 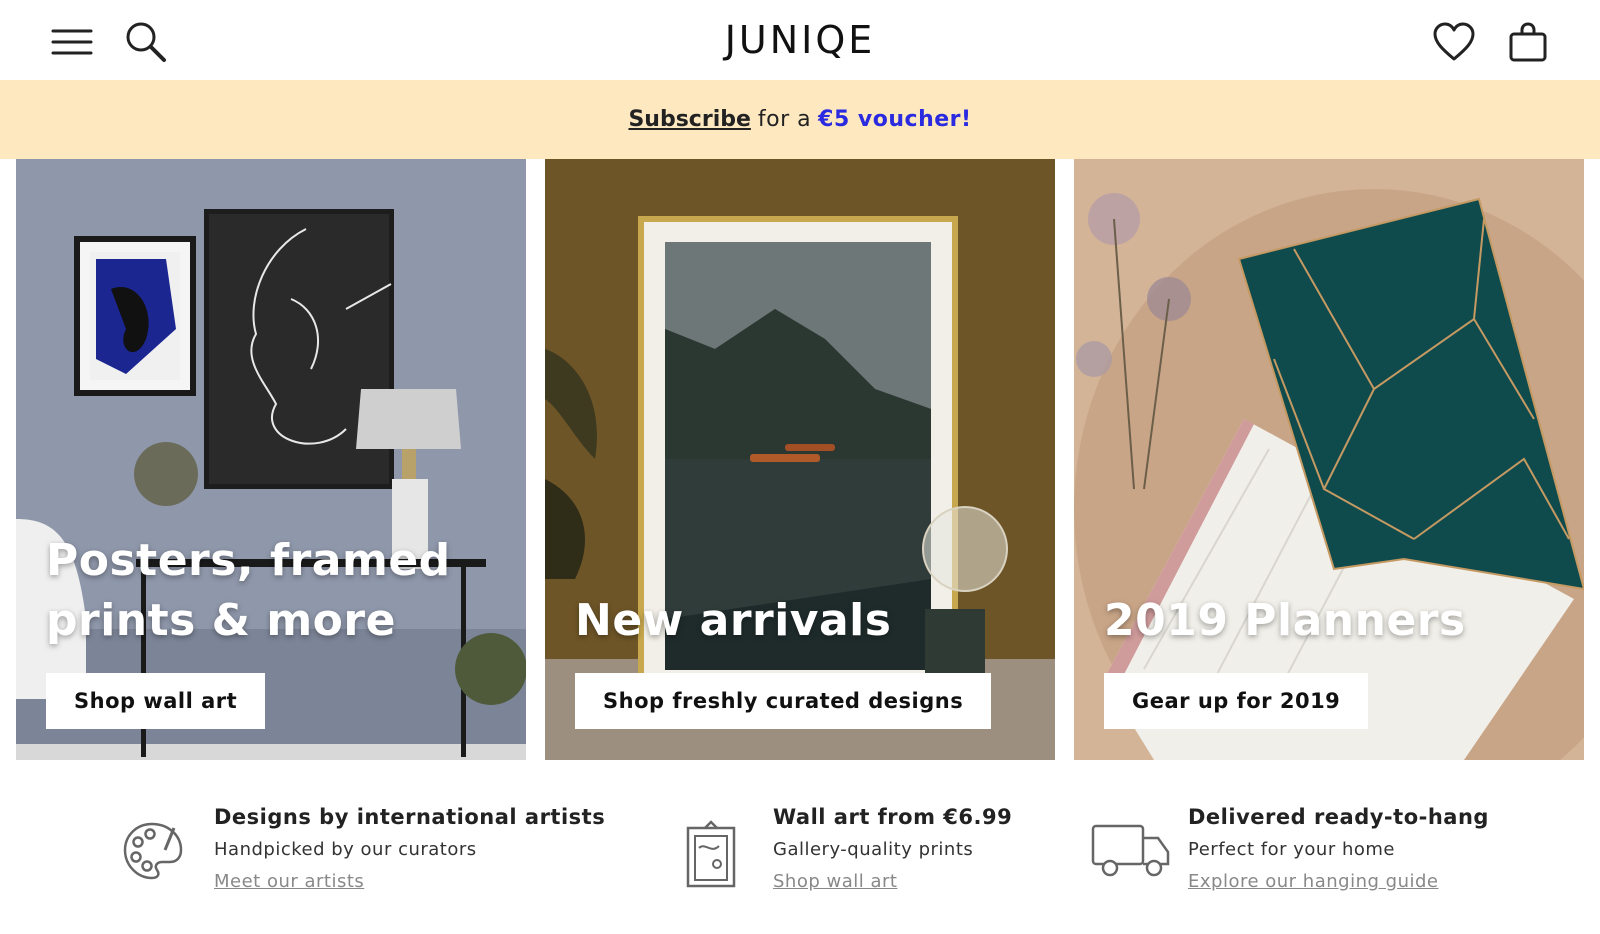 I want to click on promo-banner: Subscribe for a €5 voucher!, so click(x=800, y=119).